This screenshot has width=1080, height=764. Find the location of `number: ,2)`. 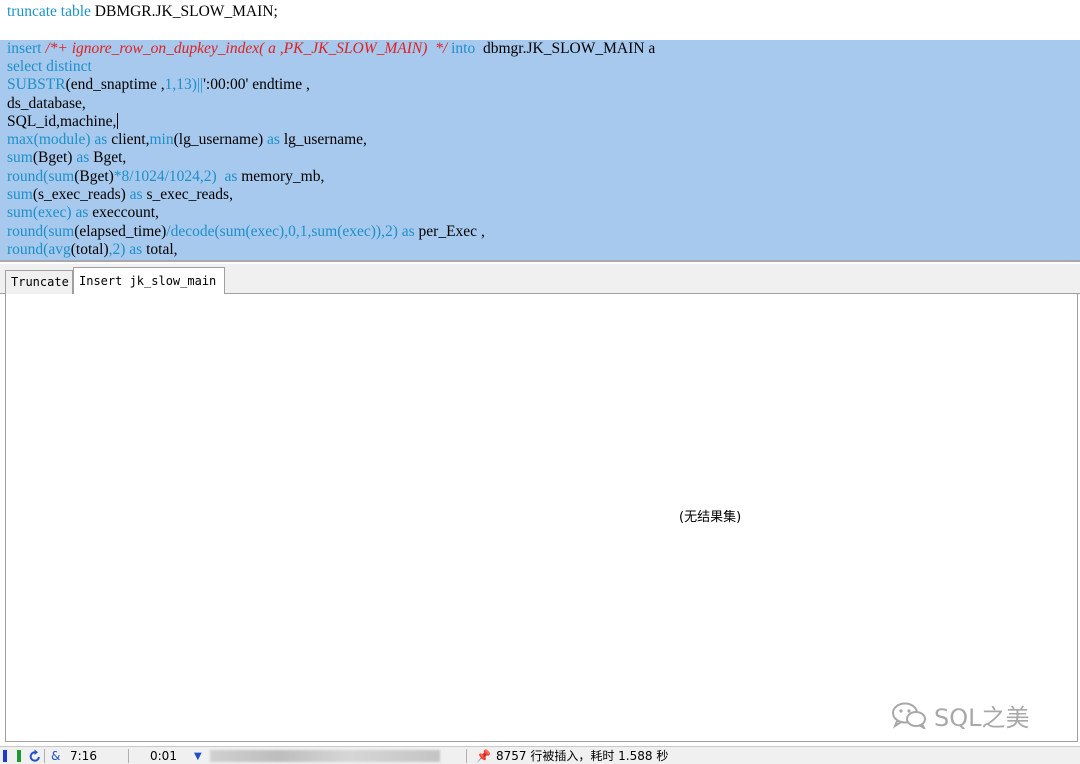

number: ,2) is located at coordinates (117, 249).